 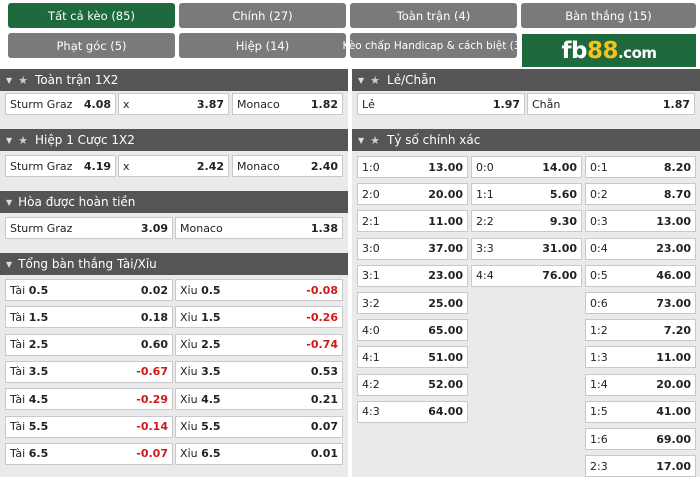 What do you see at coordinates (259, 228) in the screenshot?
I see `odd-cell: Monaco 1.38` at bounding box center [259, 228].